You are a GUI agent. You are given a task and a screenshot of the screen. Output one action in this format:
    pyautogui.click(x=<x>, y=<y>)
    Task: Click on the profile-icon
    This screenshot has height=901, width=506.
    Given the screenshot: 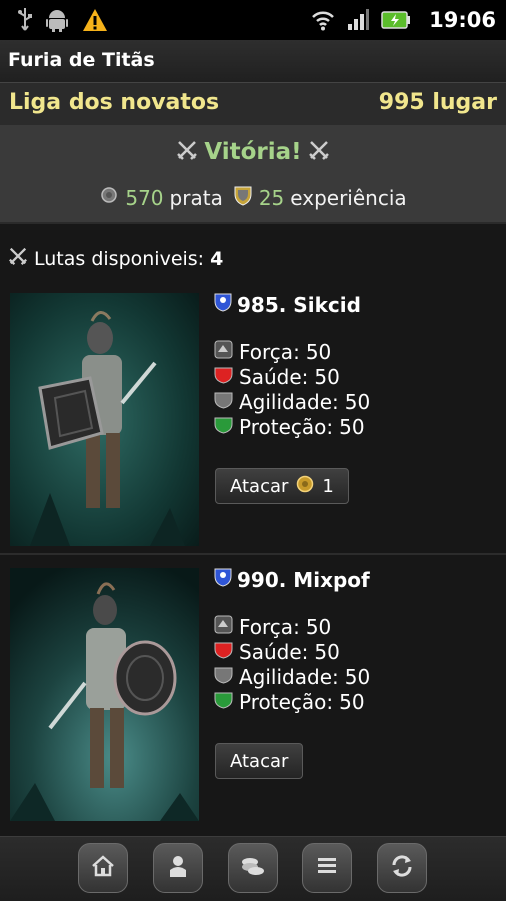 What is the action you would take?
    pyautogui.click(x=178, y=868)
    